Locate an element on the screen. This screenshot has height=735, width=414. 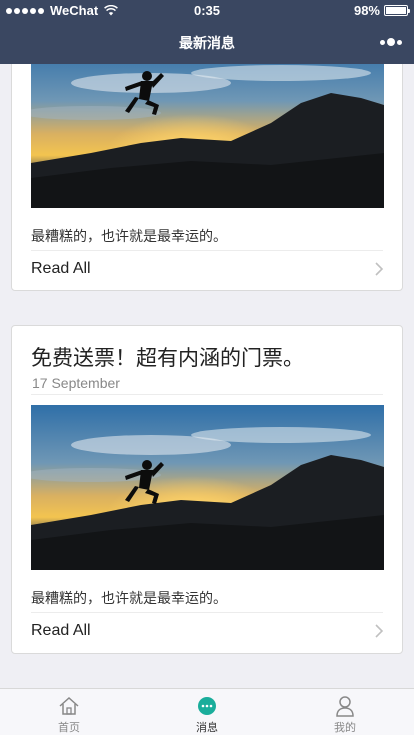
status-bar-right: 98% is located at coordinates (381, 10).